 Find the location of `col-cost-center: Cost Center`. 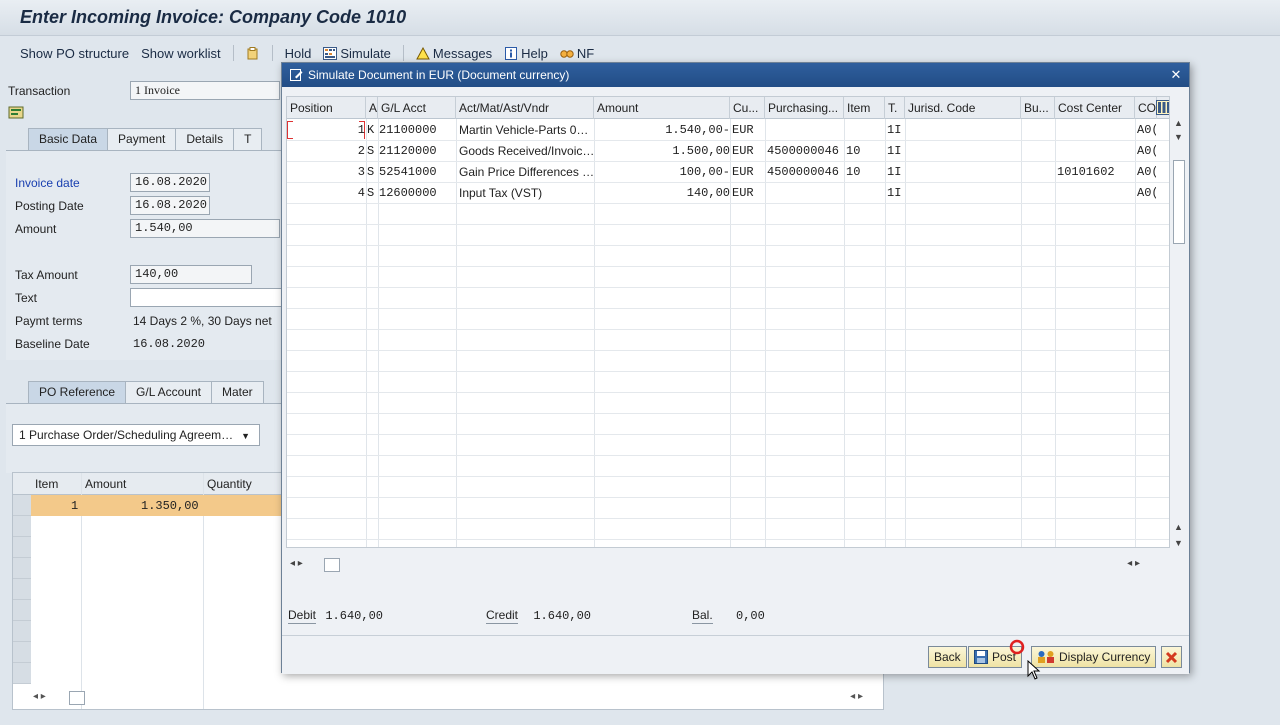

col-cost-center: Cost Center is located at coordinates (1095, 108).